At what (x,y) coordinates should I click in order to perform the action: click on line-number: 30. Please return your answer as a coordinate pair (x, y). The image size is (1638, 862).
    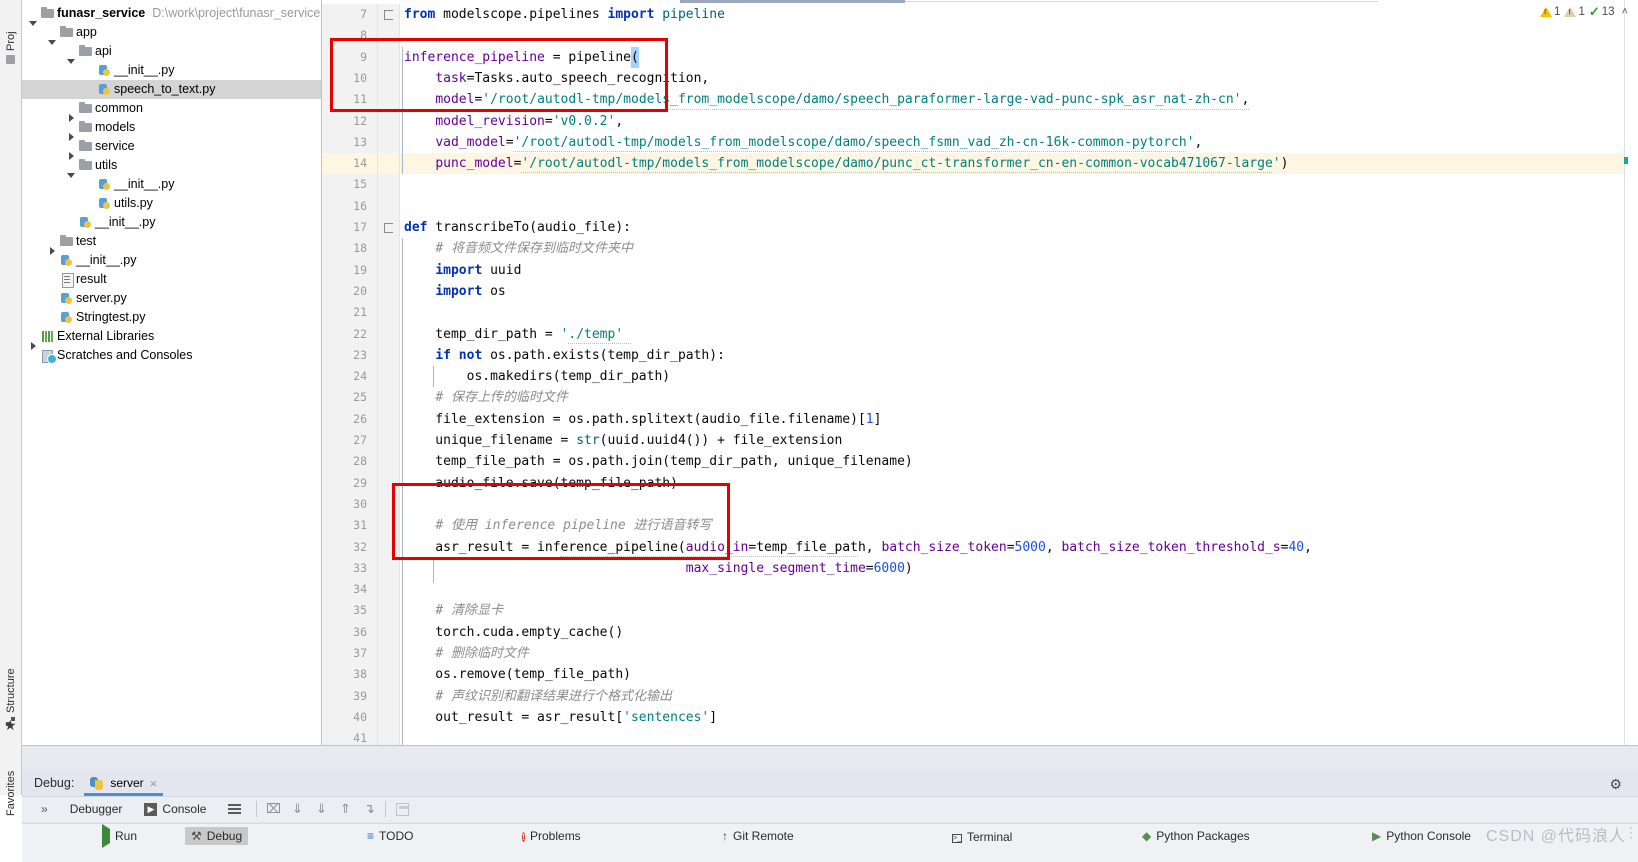
    Looking at the image, I should click on (345, 504).